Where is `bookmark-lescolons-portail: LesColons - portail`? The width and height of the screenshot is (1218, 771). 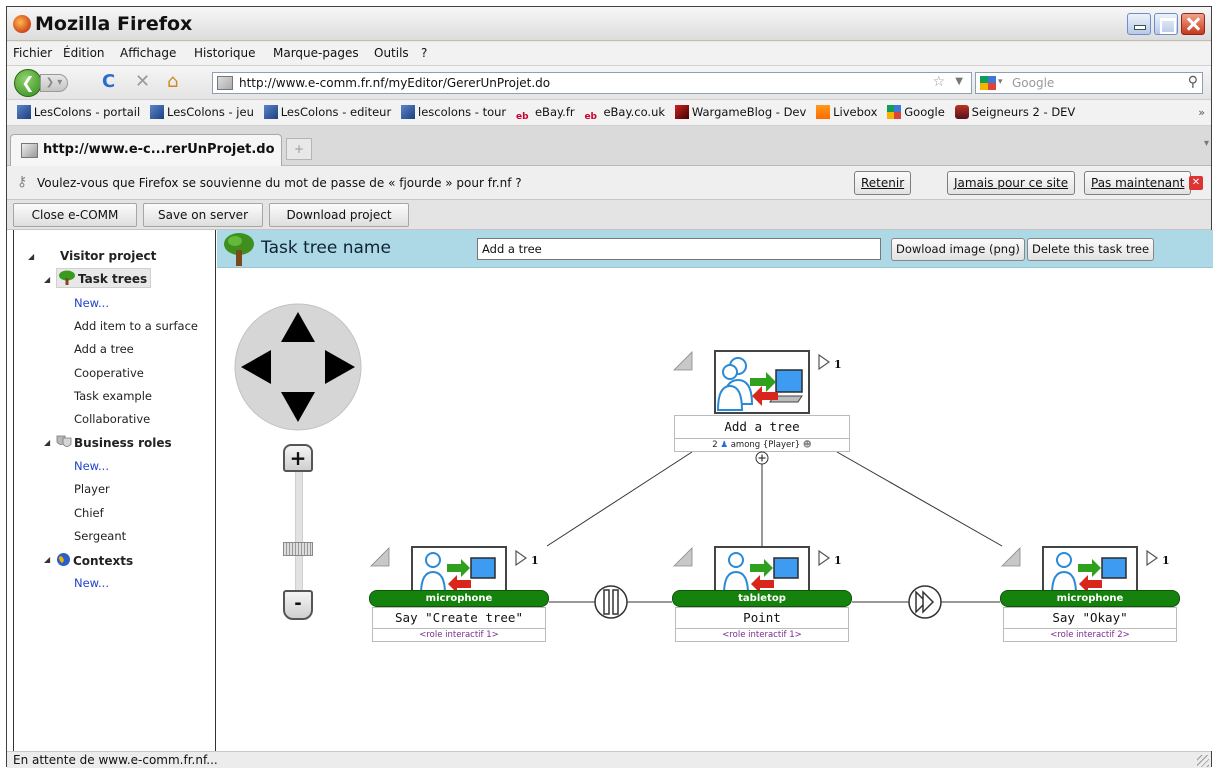
bookmark-lescolons-portail: LesColons - portail is located at coordinates (78, 112).